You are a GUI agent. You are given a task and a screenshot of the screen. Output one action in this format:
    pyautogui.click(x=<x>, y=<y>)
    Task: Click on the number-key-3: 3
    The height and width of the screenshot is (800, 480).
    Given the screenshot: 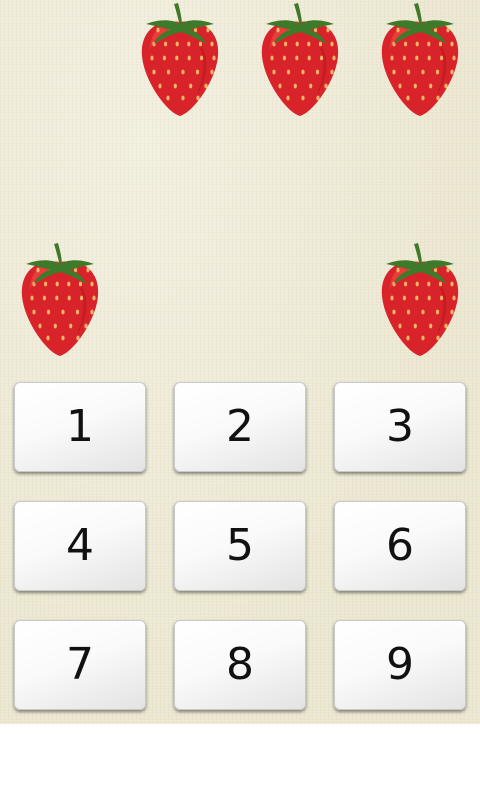 What is the action you would take?
    pyautogui.click(x=400, y=427)
    